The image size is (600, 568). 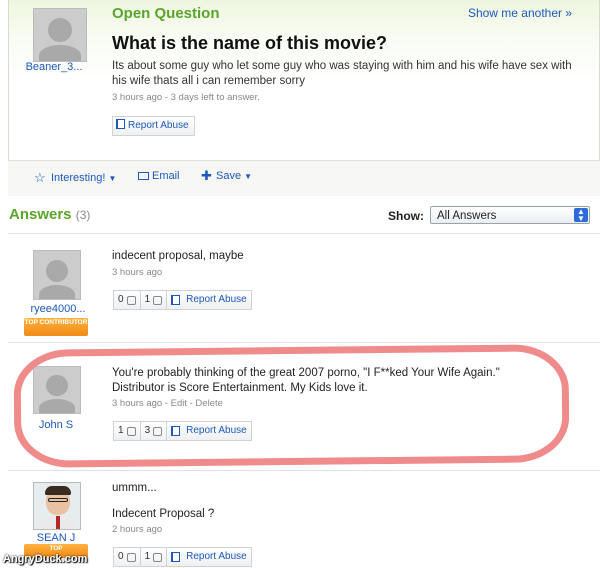 I want to click on top-contributor-badge: TOP CONTRIBUTOR, so click(x=56, y=327).